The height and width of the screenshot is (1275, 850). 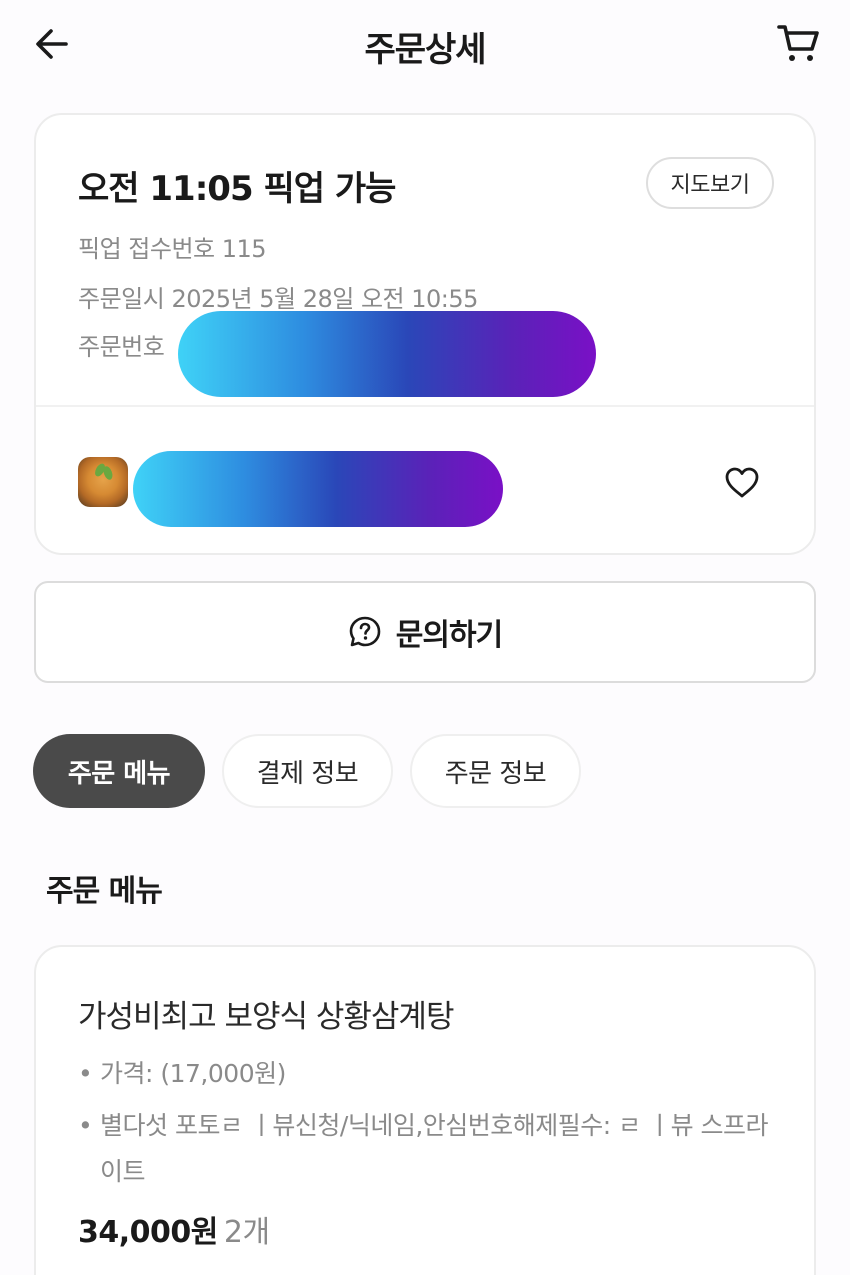 What do you see at coordinates (104, 891) in the screenshot?
I see `section-title: 주문 메뉴` at bounding box center [104, 891].